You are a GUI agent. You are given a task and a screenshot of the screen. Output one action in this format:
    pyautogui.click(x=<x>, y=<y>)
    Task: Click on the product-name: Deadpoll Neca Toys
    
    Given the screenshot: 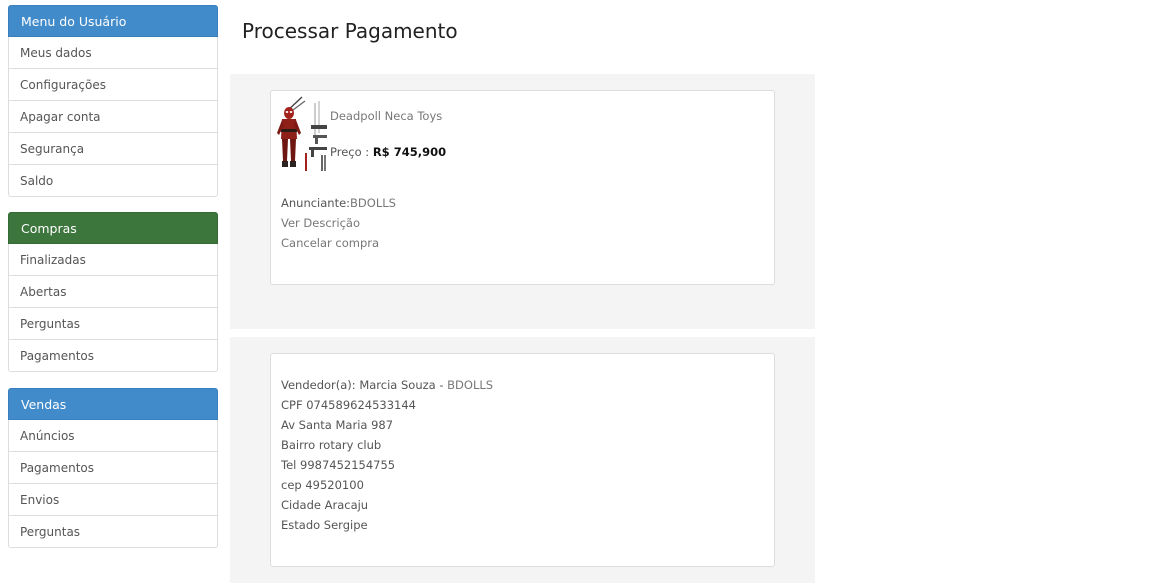 What is the action you would take?
    pyautogui.click(x=386, y=116)
    